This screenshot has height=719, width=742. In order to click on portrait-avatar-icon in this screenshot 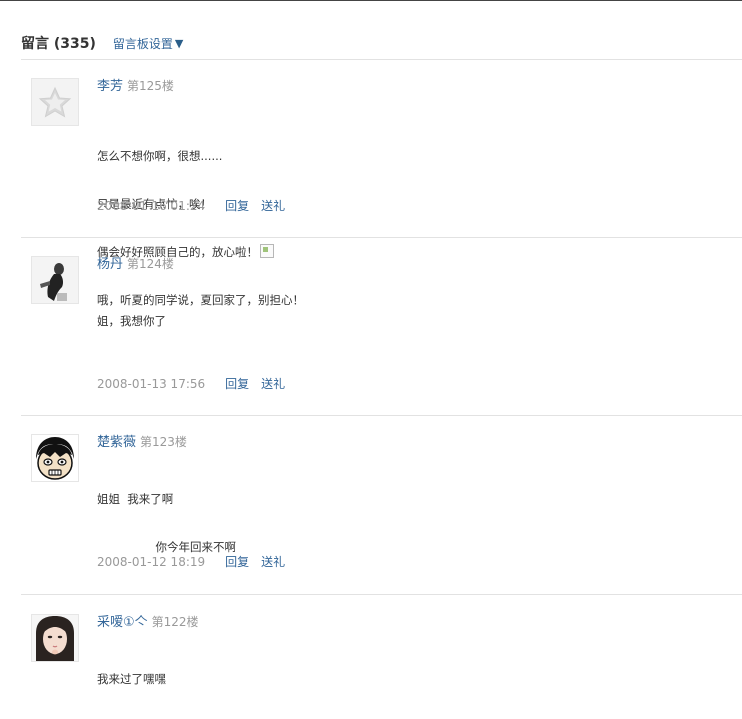, I will do `click(55, 638)`.